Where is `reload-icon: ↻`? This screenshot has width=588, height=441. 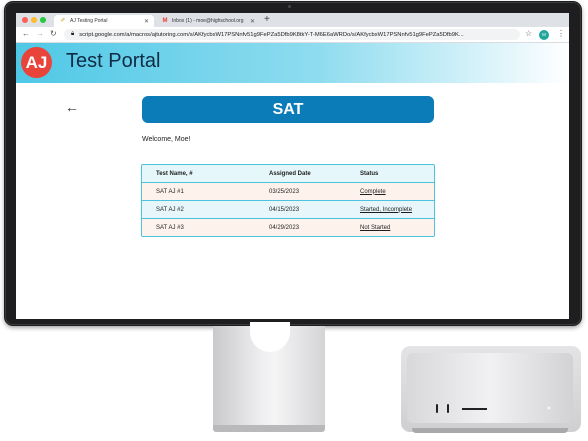 reload-icon: ↻ is located at coordinates (53, 33).